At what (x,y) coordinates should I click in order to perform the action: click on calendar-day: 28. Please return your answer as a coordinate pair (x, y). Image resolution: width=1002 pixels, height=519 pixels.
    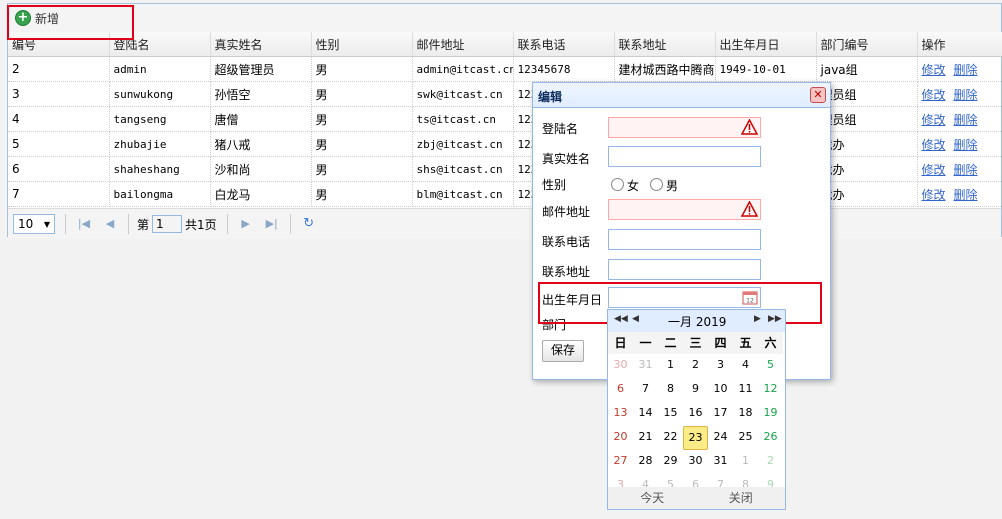
    Looking at the image, I should click on (645, 462).